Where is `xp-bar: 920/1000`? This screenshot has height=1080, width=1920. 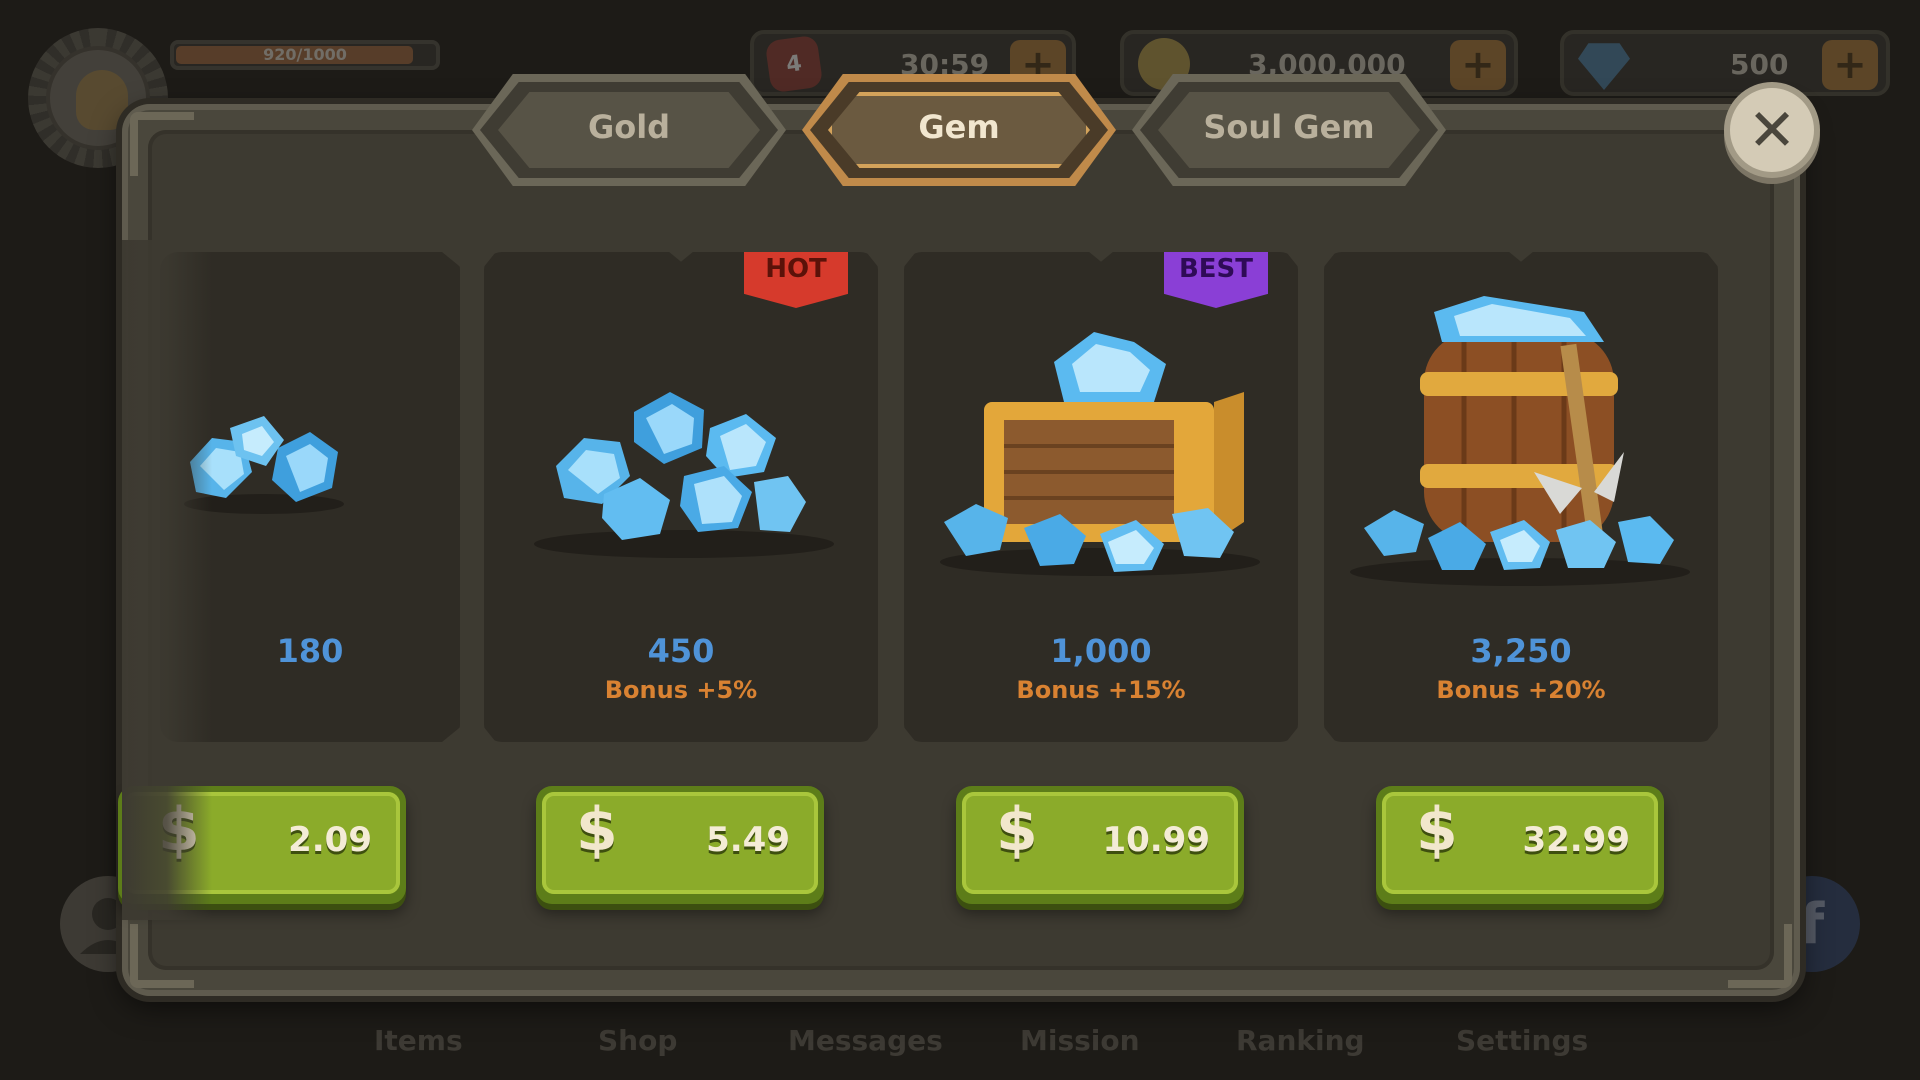
xp-bar: 920/1000 is located at coordinates (305, 55).